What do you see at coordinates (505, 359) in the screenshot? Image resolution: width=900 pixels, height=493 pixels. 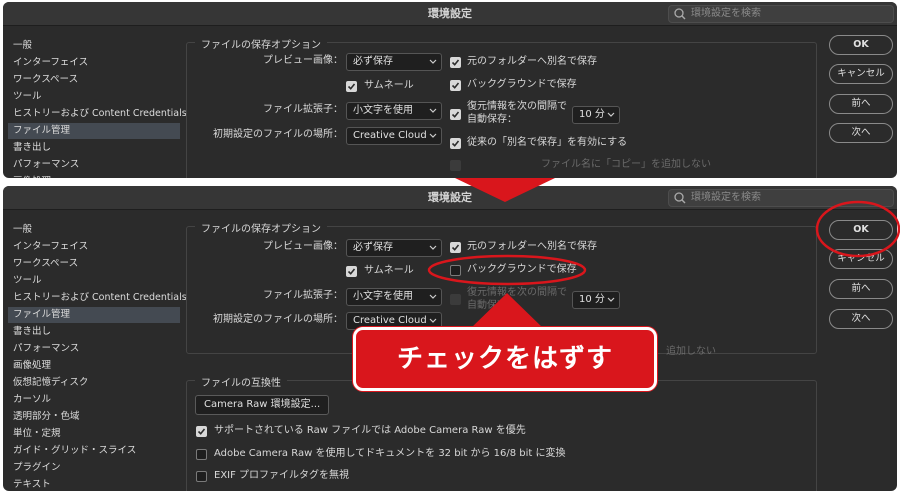 I see `instruction-callout: チェックをはずす` at bounding box center [505, 359].